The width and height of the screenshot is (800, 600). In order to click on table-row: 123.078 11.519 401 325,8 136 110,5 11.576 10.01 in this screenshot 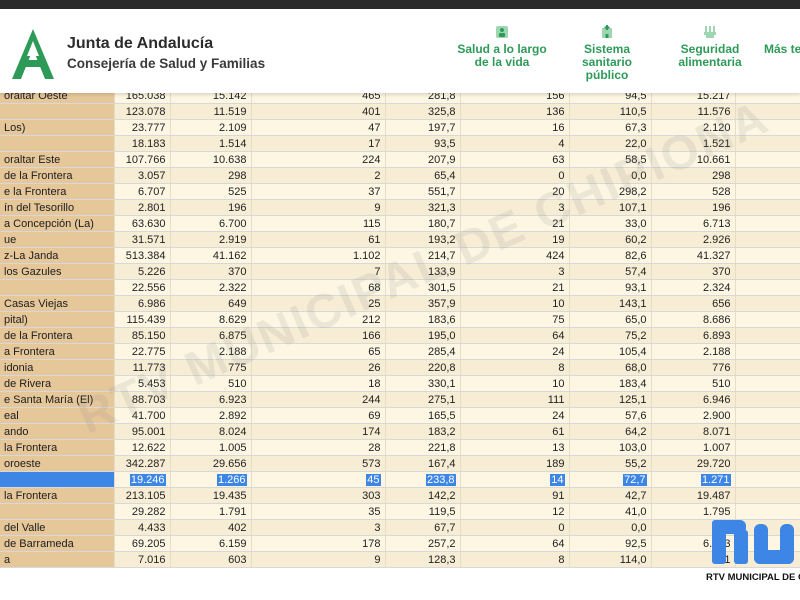, I will do `click(400, 111)`.